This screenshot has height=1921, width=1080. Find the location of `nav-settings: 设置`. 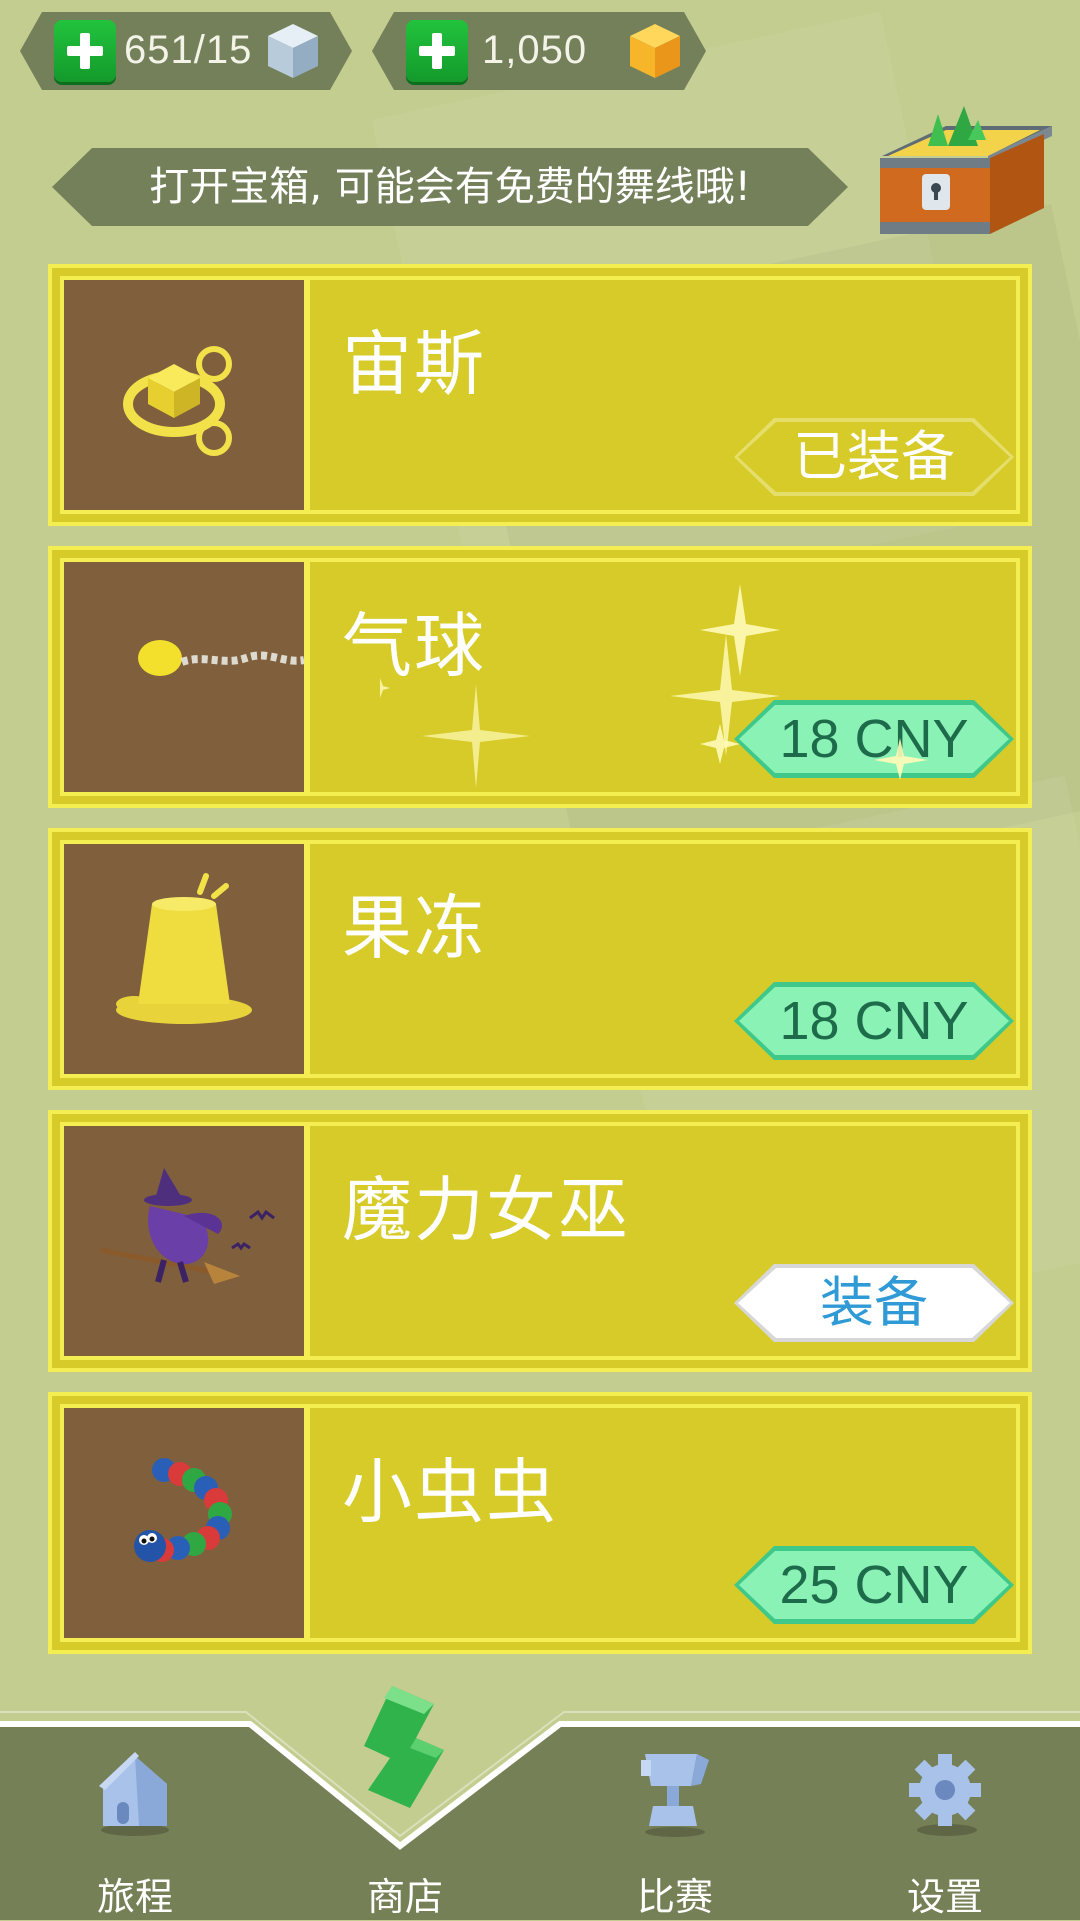

nav-settings: 设置 is located at coordinates (945, 1810).